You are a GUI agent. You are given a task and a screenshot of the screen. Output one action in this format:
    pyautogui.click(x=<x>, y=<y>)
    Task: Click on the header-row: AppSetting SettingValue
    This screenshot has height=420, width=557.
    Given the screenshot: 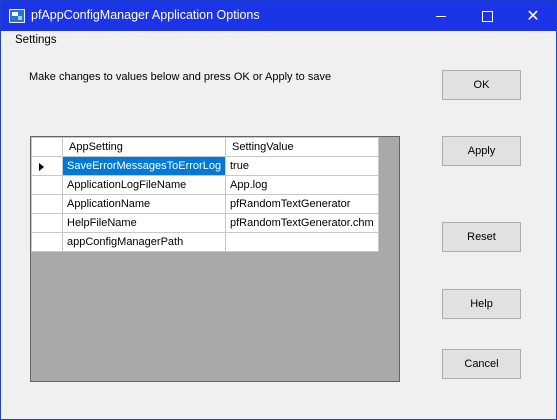 What is the action you would take?
    pyautogui.click(x=205, y=147)
    